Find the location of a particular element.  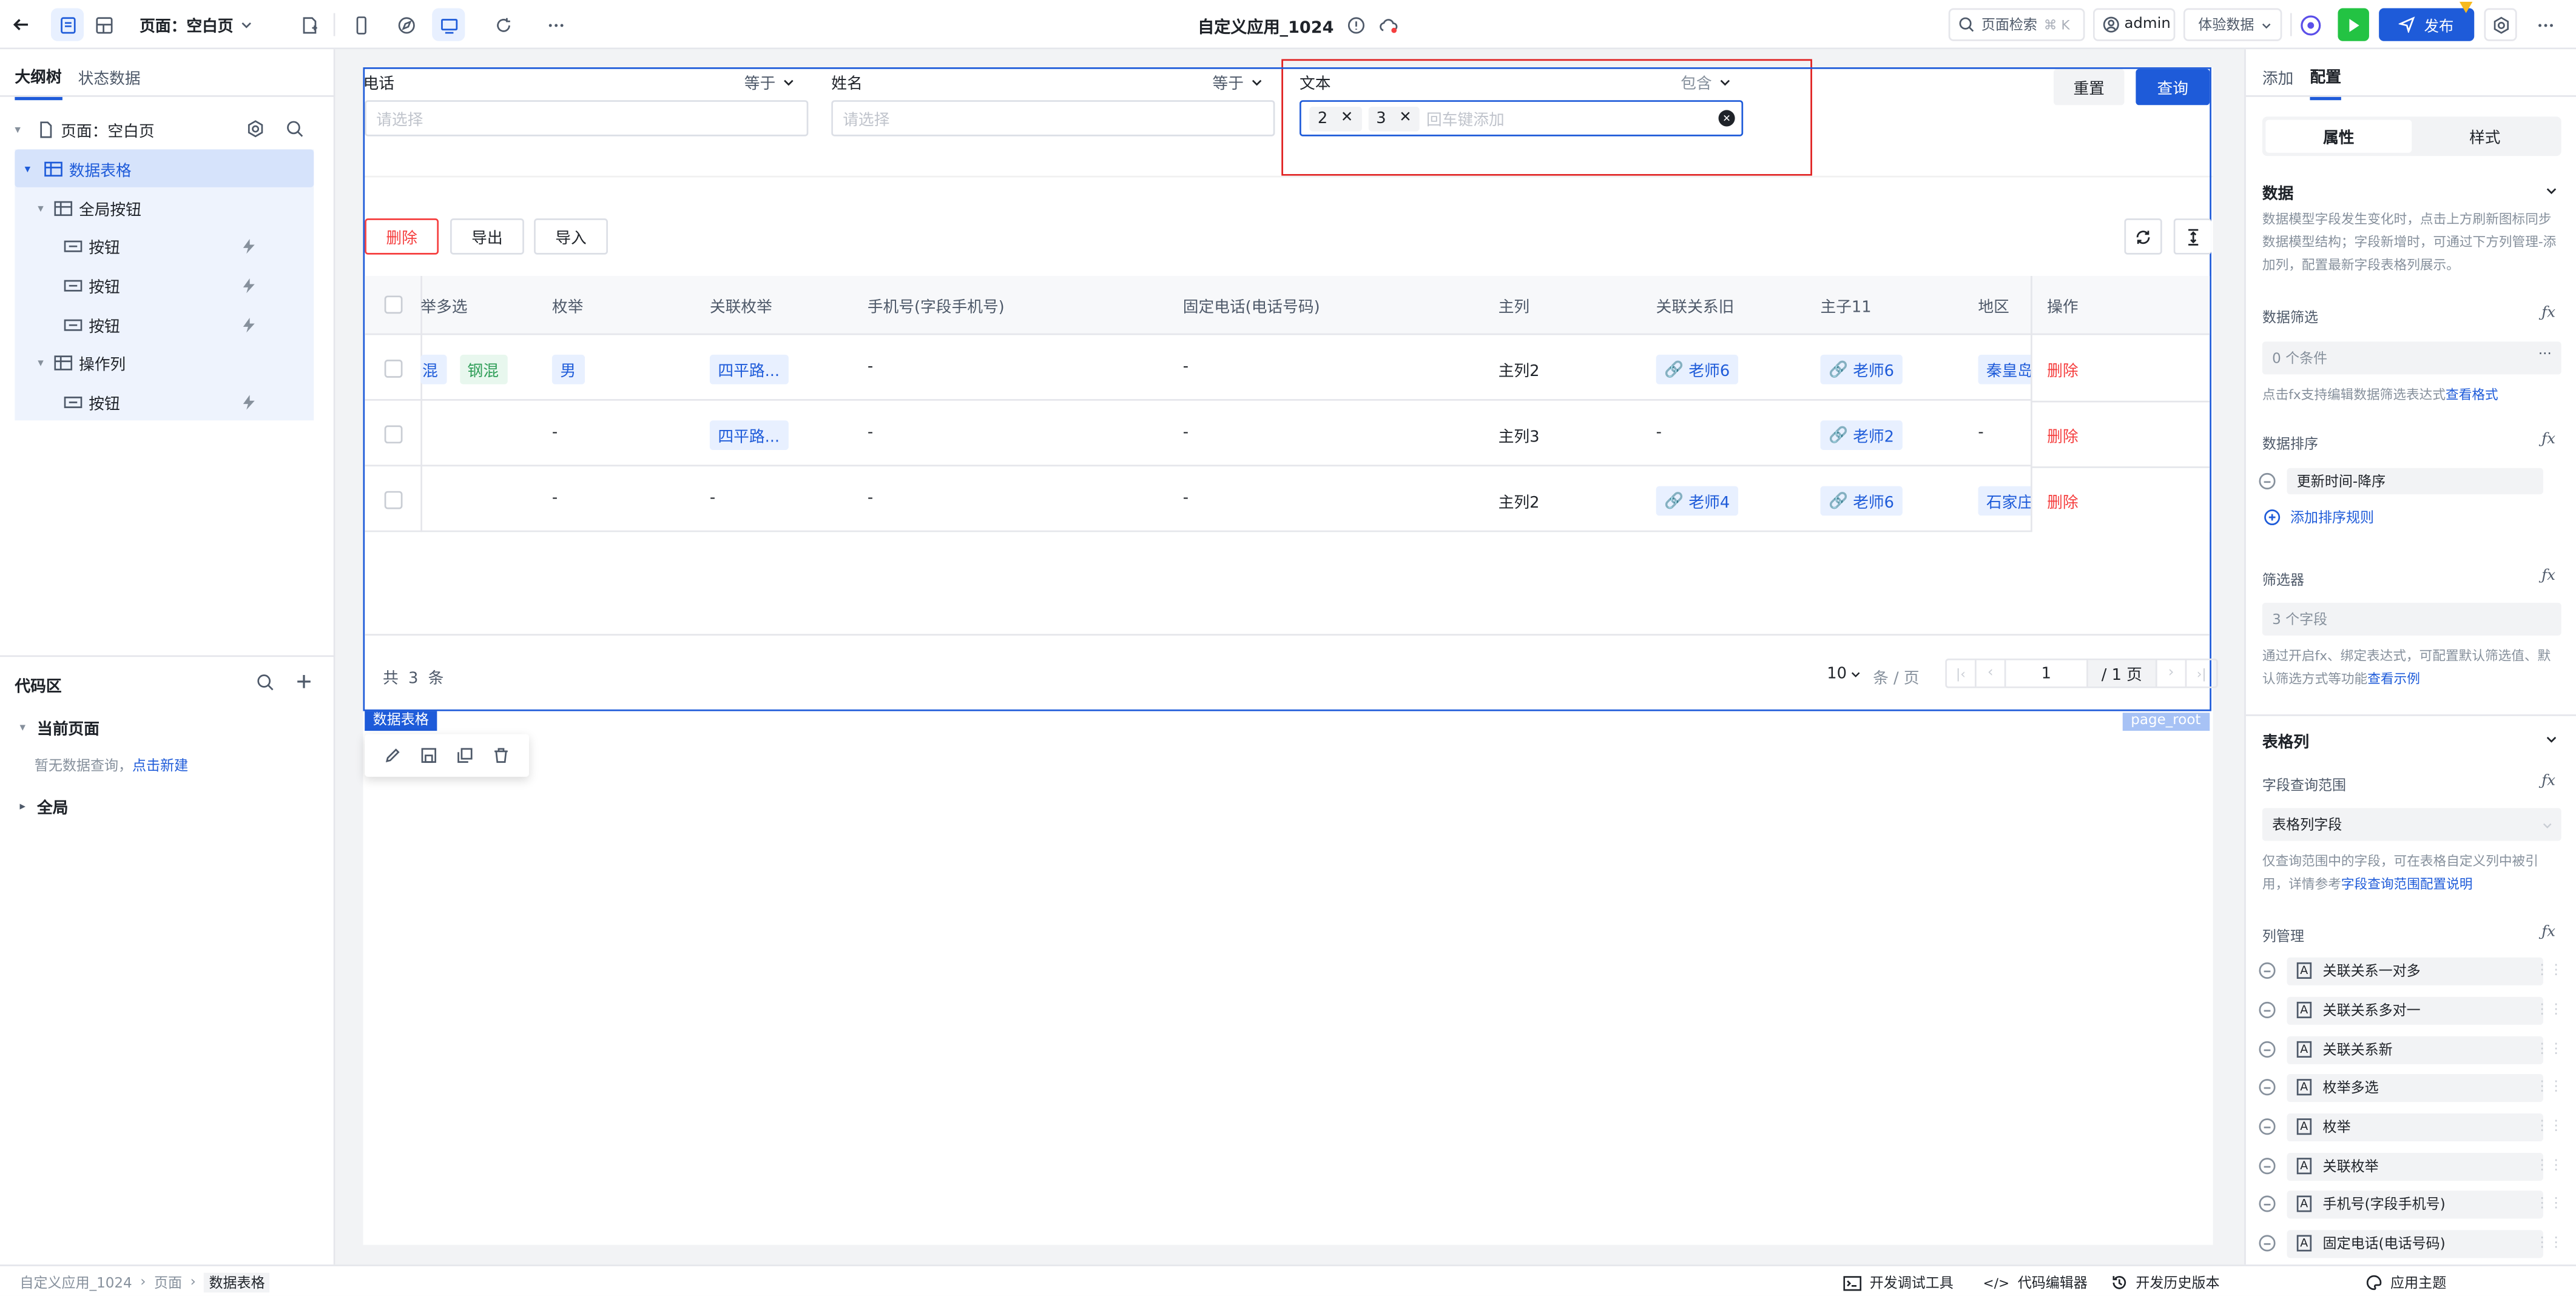

reset-button: 重置 is located at coordinates (2089, 87).